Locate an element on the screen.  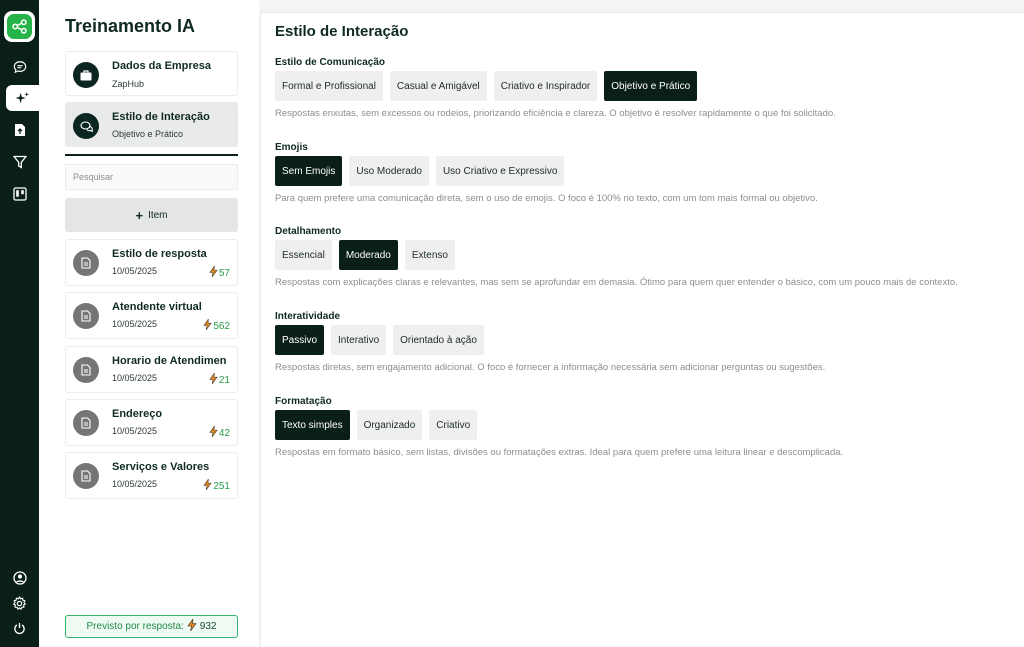
option-button: Extenso is located at coordinates (429, 255).